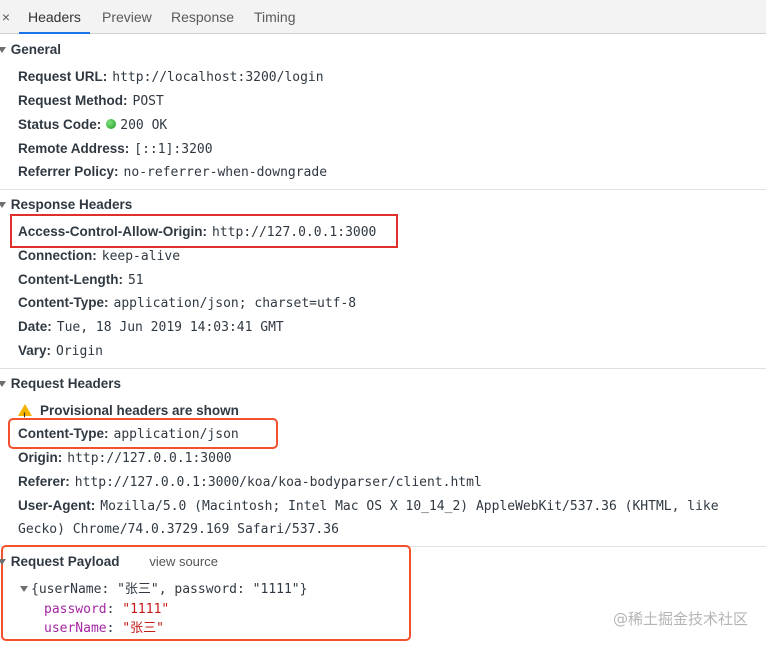  Describe the element at coordinates (202, 16) in the screenshot. I see `tab-response: Response` at that location.